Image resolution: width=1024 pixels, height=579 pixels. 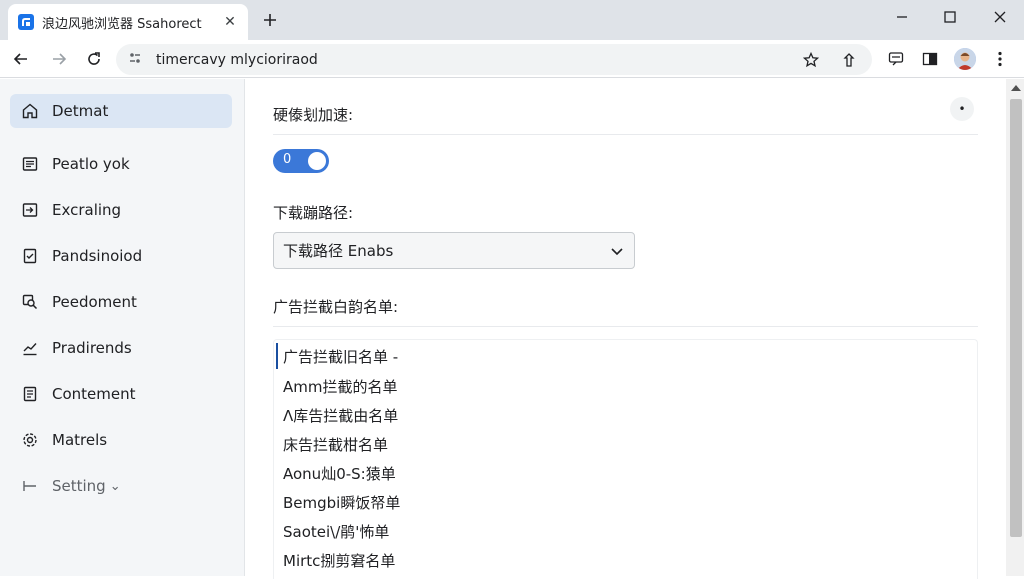 What do you see at coordinates (237, 59) in the screenshot?
I see `url-text: timercavy mlycioriraod` at bounding box center [237, 59].